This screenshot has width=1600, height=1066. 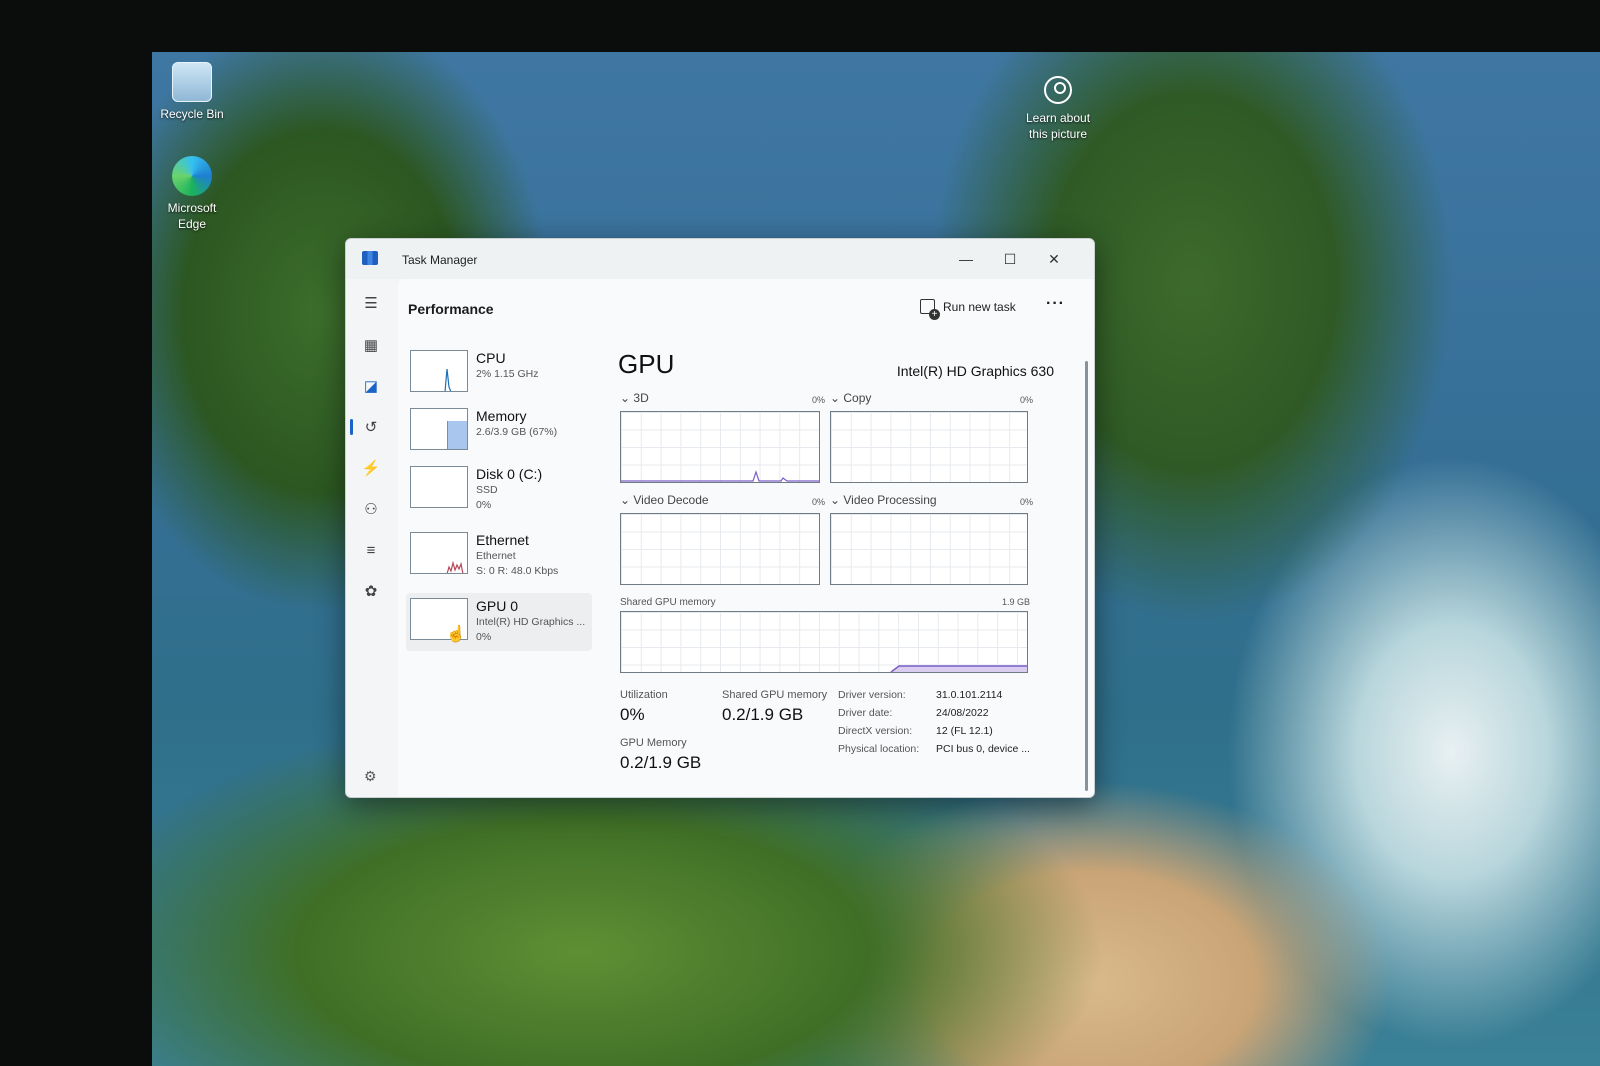 I want to click on device-disk: Disk 0 (C:) SSD 0%, so click(x=499, y=490).